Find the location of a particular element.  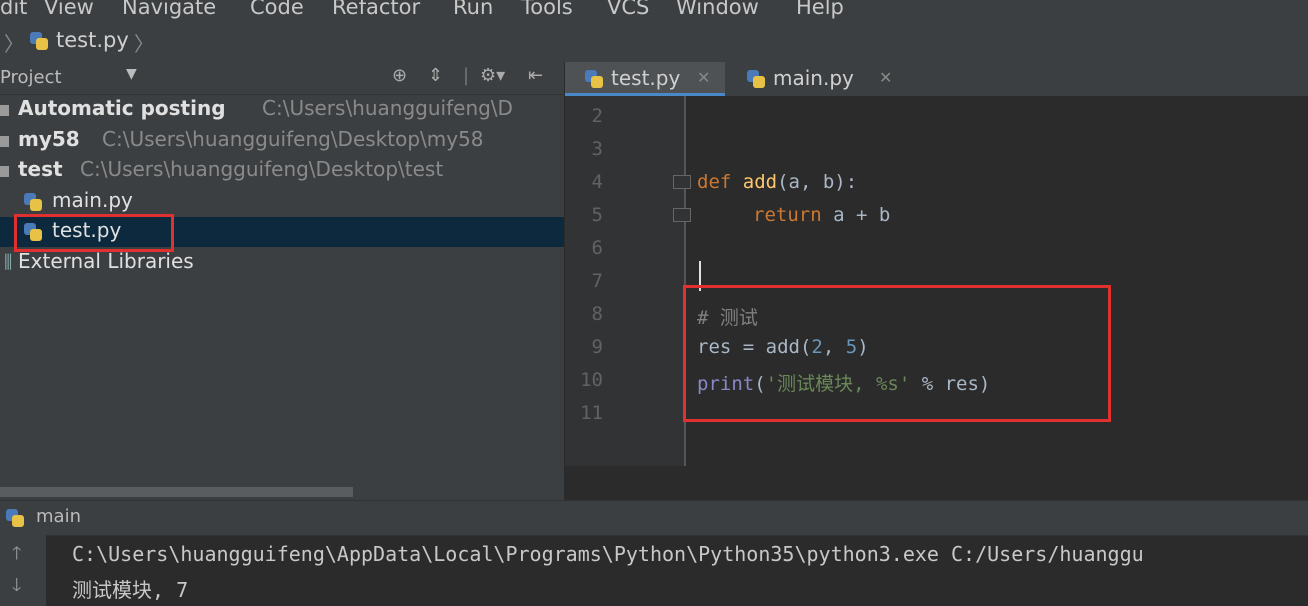

code-keyword: def is located at coordinates (714, 182).